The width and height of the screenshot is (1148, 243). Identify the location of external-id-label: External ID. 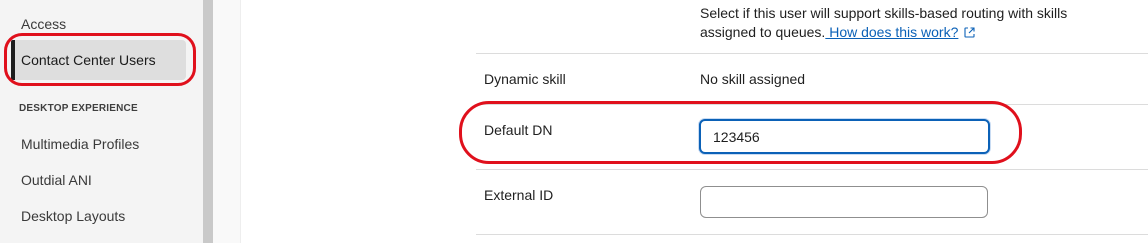
(519, 195).